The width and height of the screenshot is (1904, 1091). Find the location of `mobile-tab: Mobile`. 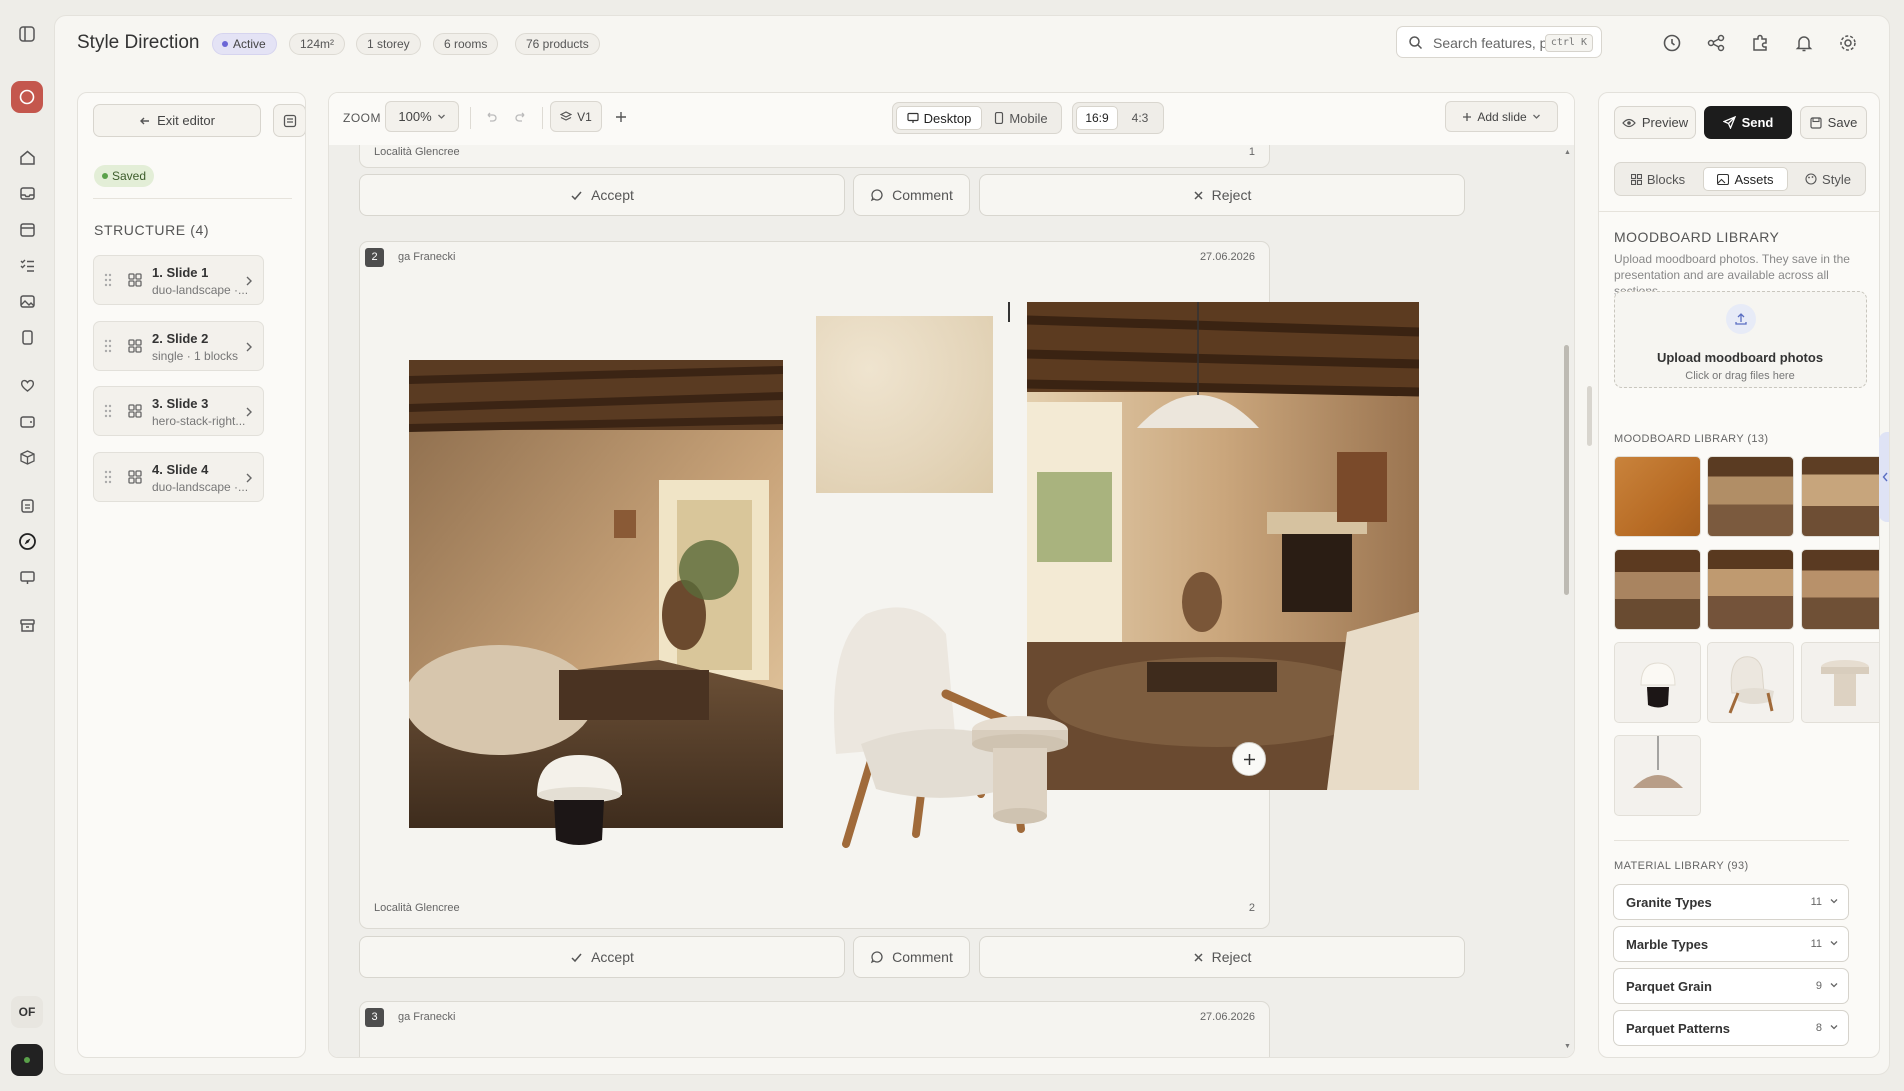

mobile-tab: Mobile is located at coordinates (1021, 118).